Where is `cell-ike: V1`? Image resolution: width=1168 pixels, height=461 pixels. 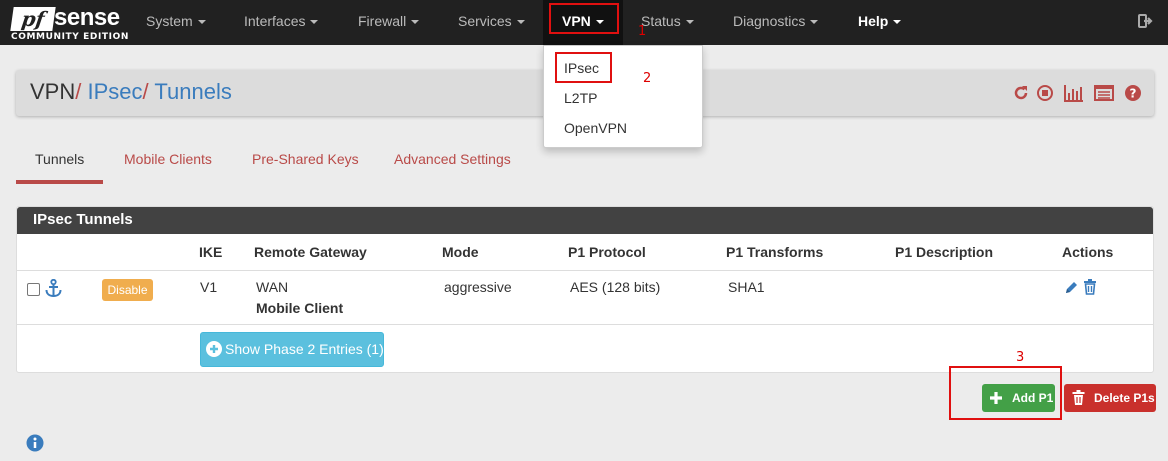
cell-ike: V1 is located at coordinates (209, 287).